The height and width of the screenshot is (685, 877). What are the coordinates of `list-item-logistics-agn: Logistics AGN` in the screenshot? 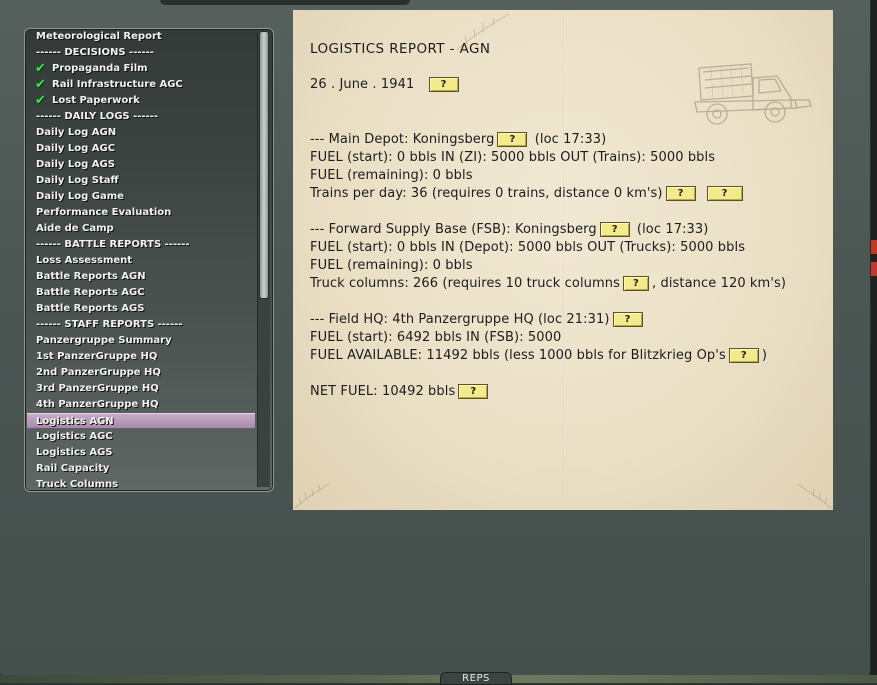 It's located at (141, 421).